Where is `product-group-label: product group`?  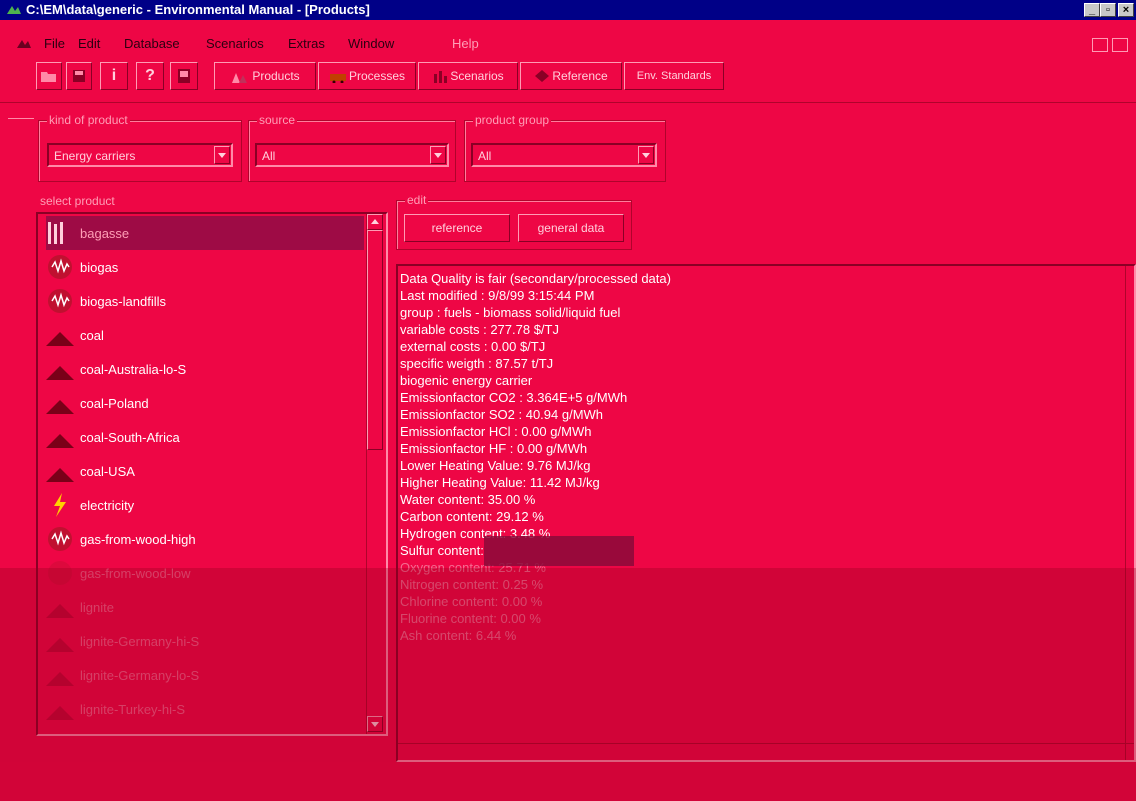 product-group-label: product group is located at coordinates (512, 120).